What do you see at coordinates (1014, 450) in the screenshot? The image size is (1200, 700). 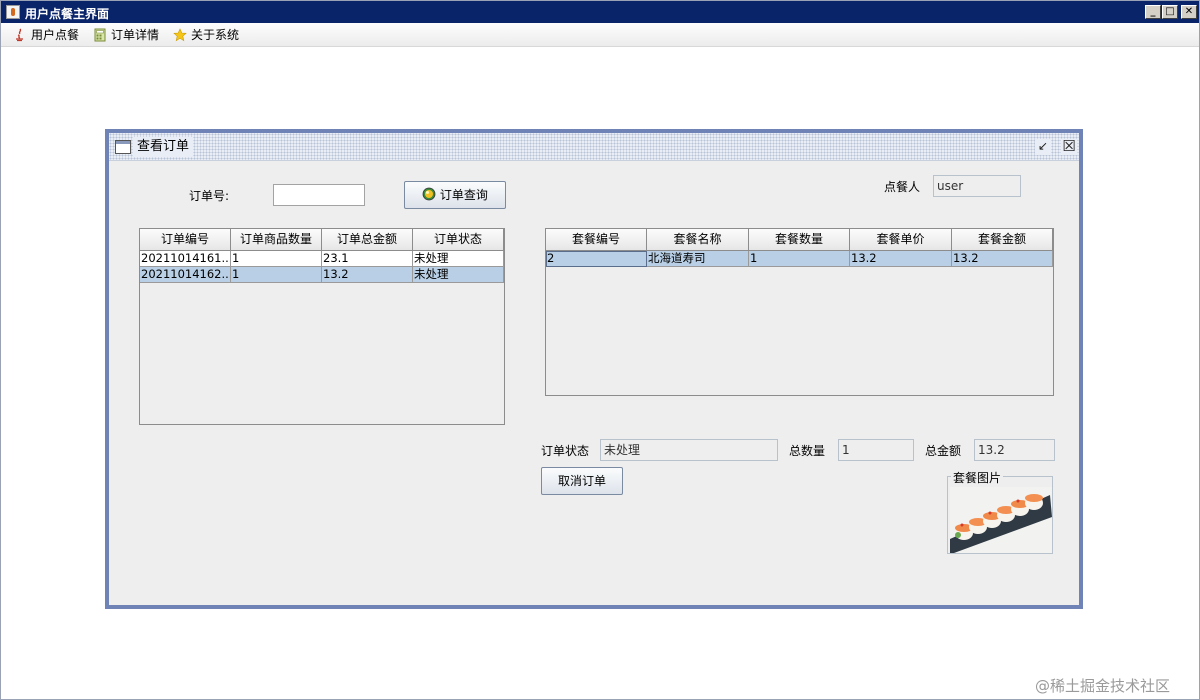 I see `total-amount-field: 13.2` at bounding box center [1014, 450].